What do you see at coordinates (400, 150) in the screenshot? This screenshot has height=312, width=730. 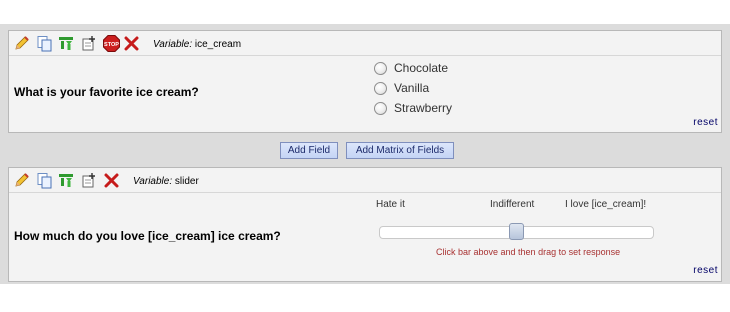 I see `add-matrix-button: Add Matrix of Fields` at bounding box center [400, 150].